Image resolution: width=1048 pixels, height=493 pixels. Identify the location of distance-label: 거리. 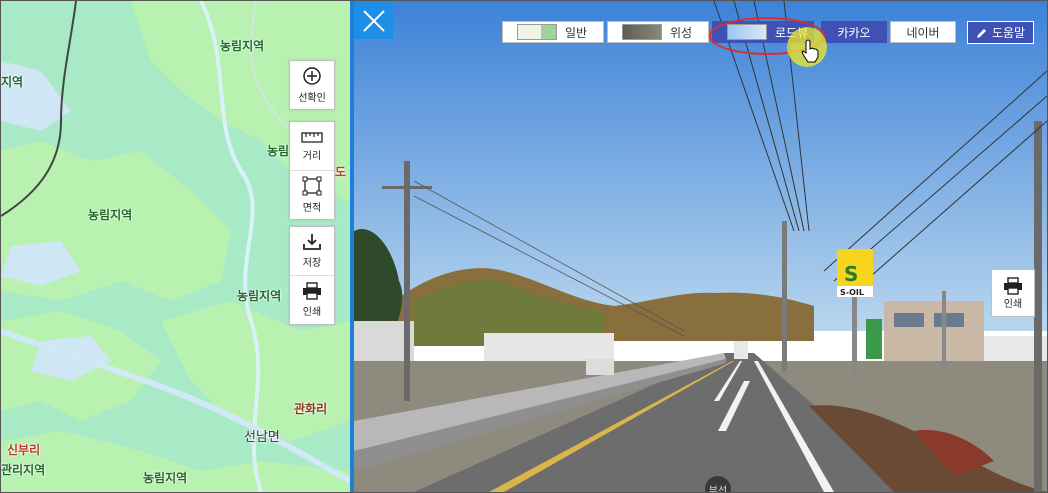
(312, 156).